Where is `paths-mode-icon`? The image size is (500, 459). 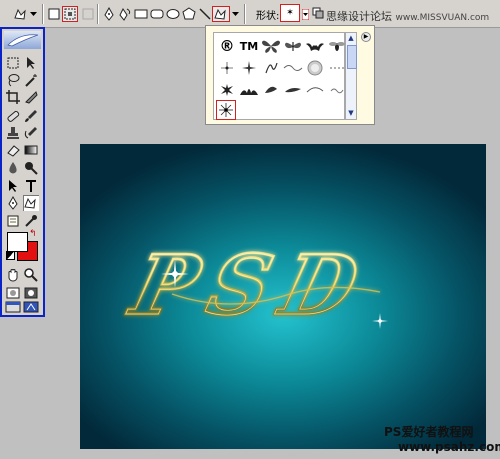 paths-mode-icon is located at coordinates (70, 14).